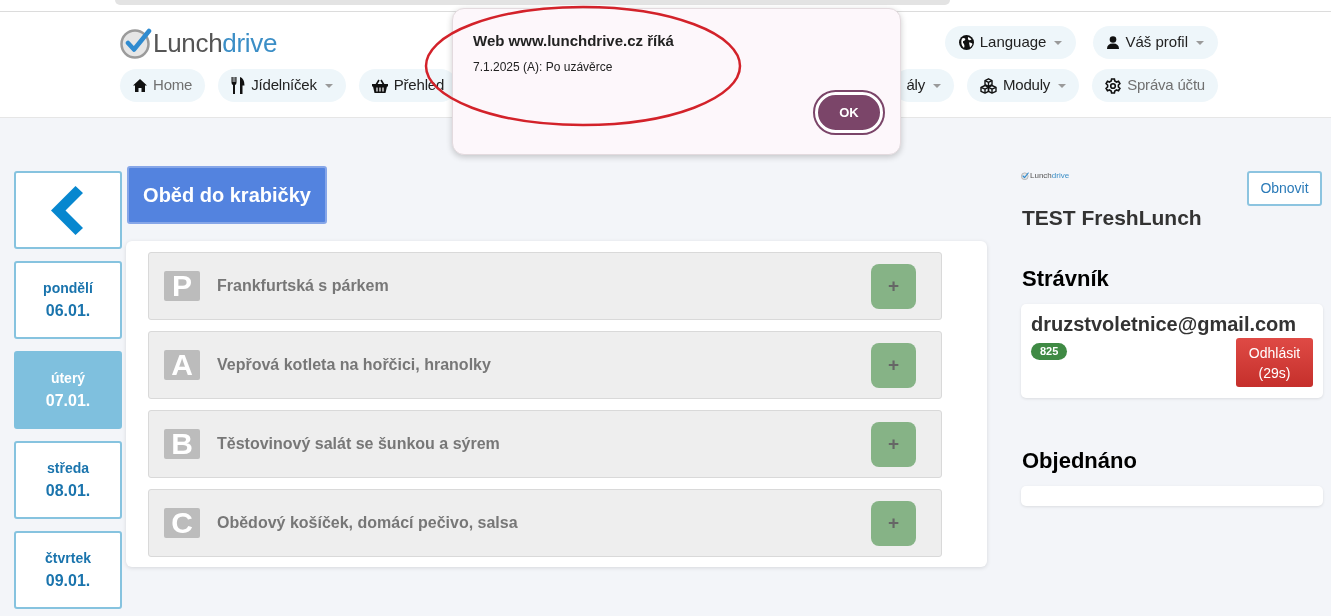 Image resolution: width=1331 pixels, height=616 pixels. I want to click on credit-badge: 825, so click(1049, 351).